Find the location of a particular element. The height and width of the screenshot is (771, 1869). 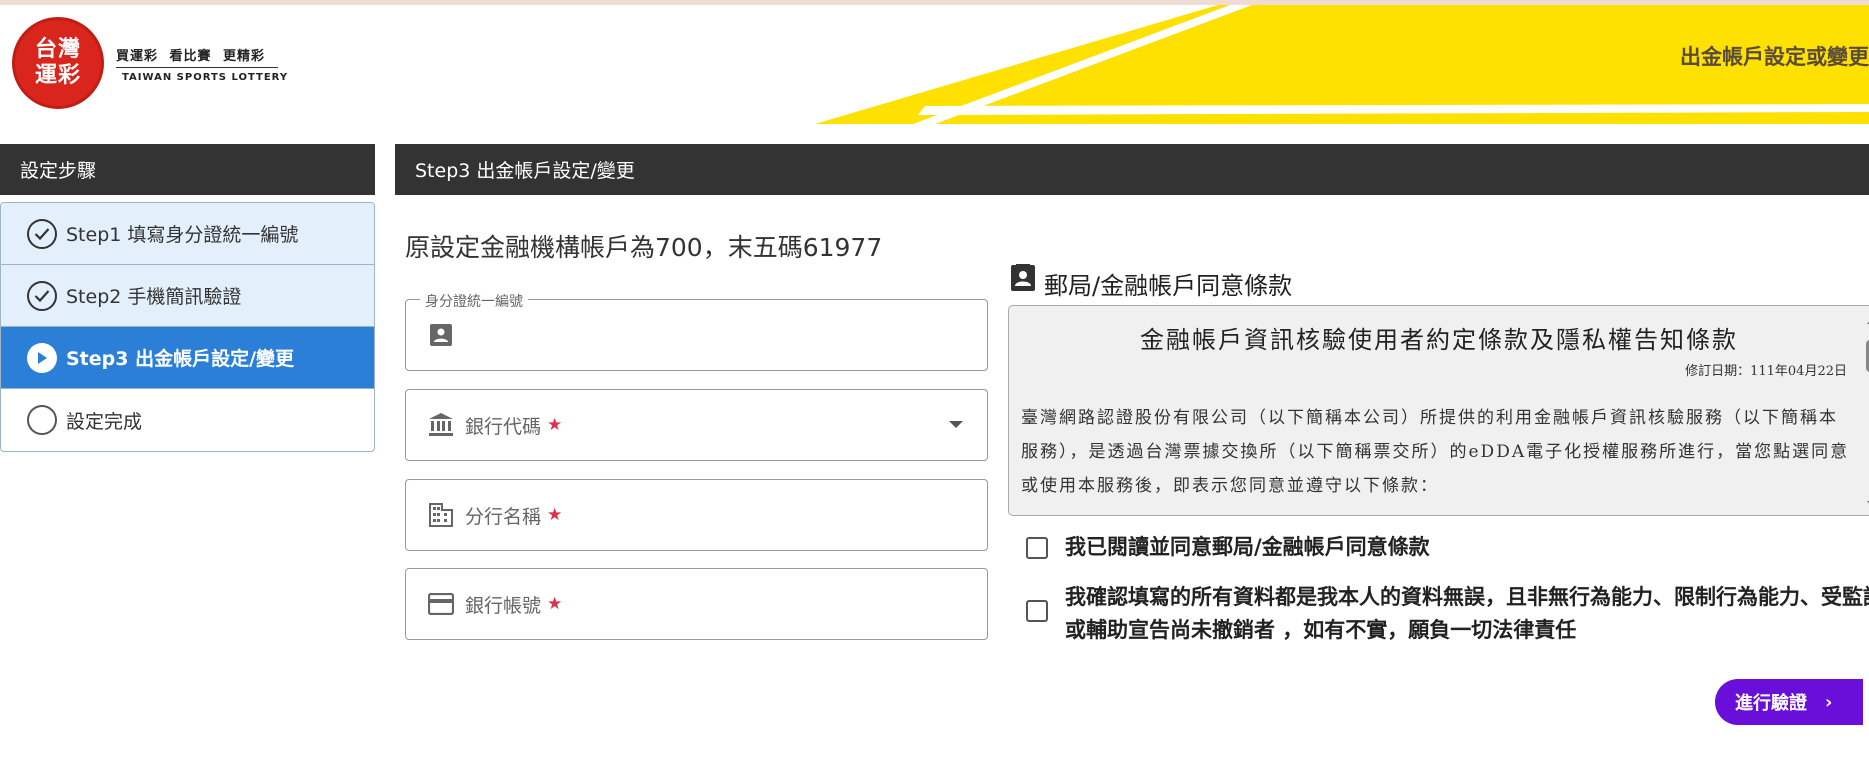

terms-section-title: 郵局/金融帳戶同意條款 is located at coordinates (1151, 282).